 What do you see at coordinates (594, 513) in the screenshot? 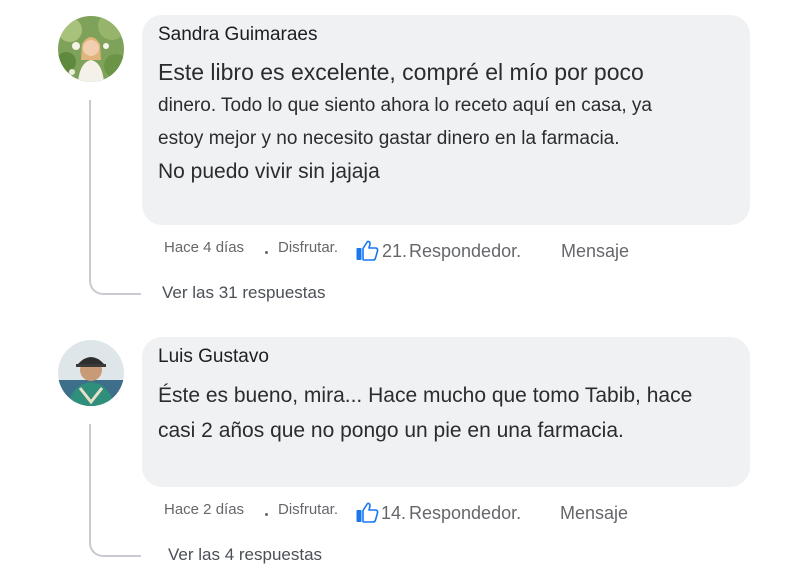
I see `message-button: Mensaje` at bounding box center [594, 513].